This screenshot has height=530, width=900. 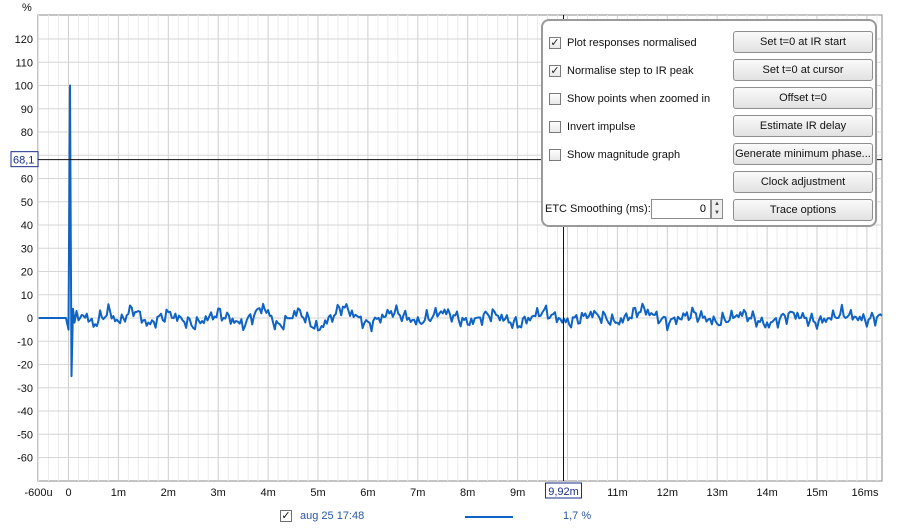 I want to click on x-tick-label: 1m, so click(x=118, y=493).